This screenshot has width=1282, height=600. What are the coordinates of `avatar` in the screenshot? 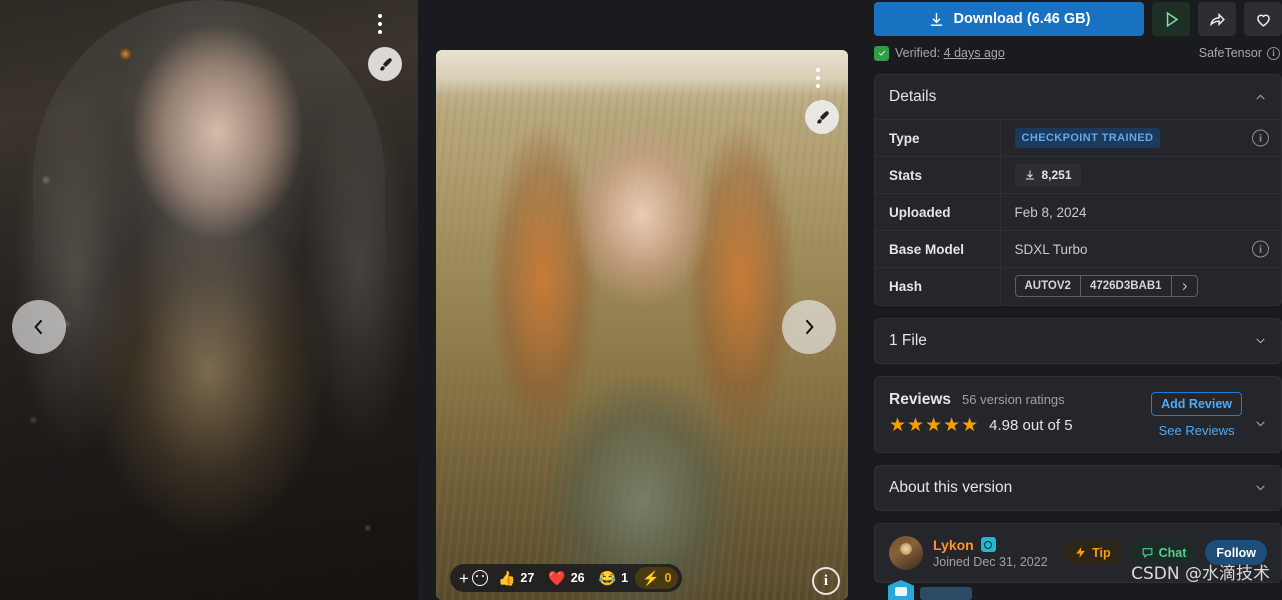 It's located at (906, 552).